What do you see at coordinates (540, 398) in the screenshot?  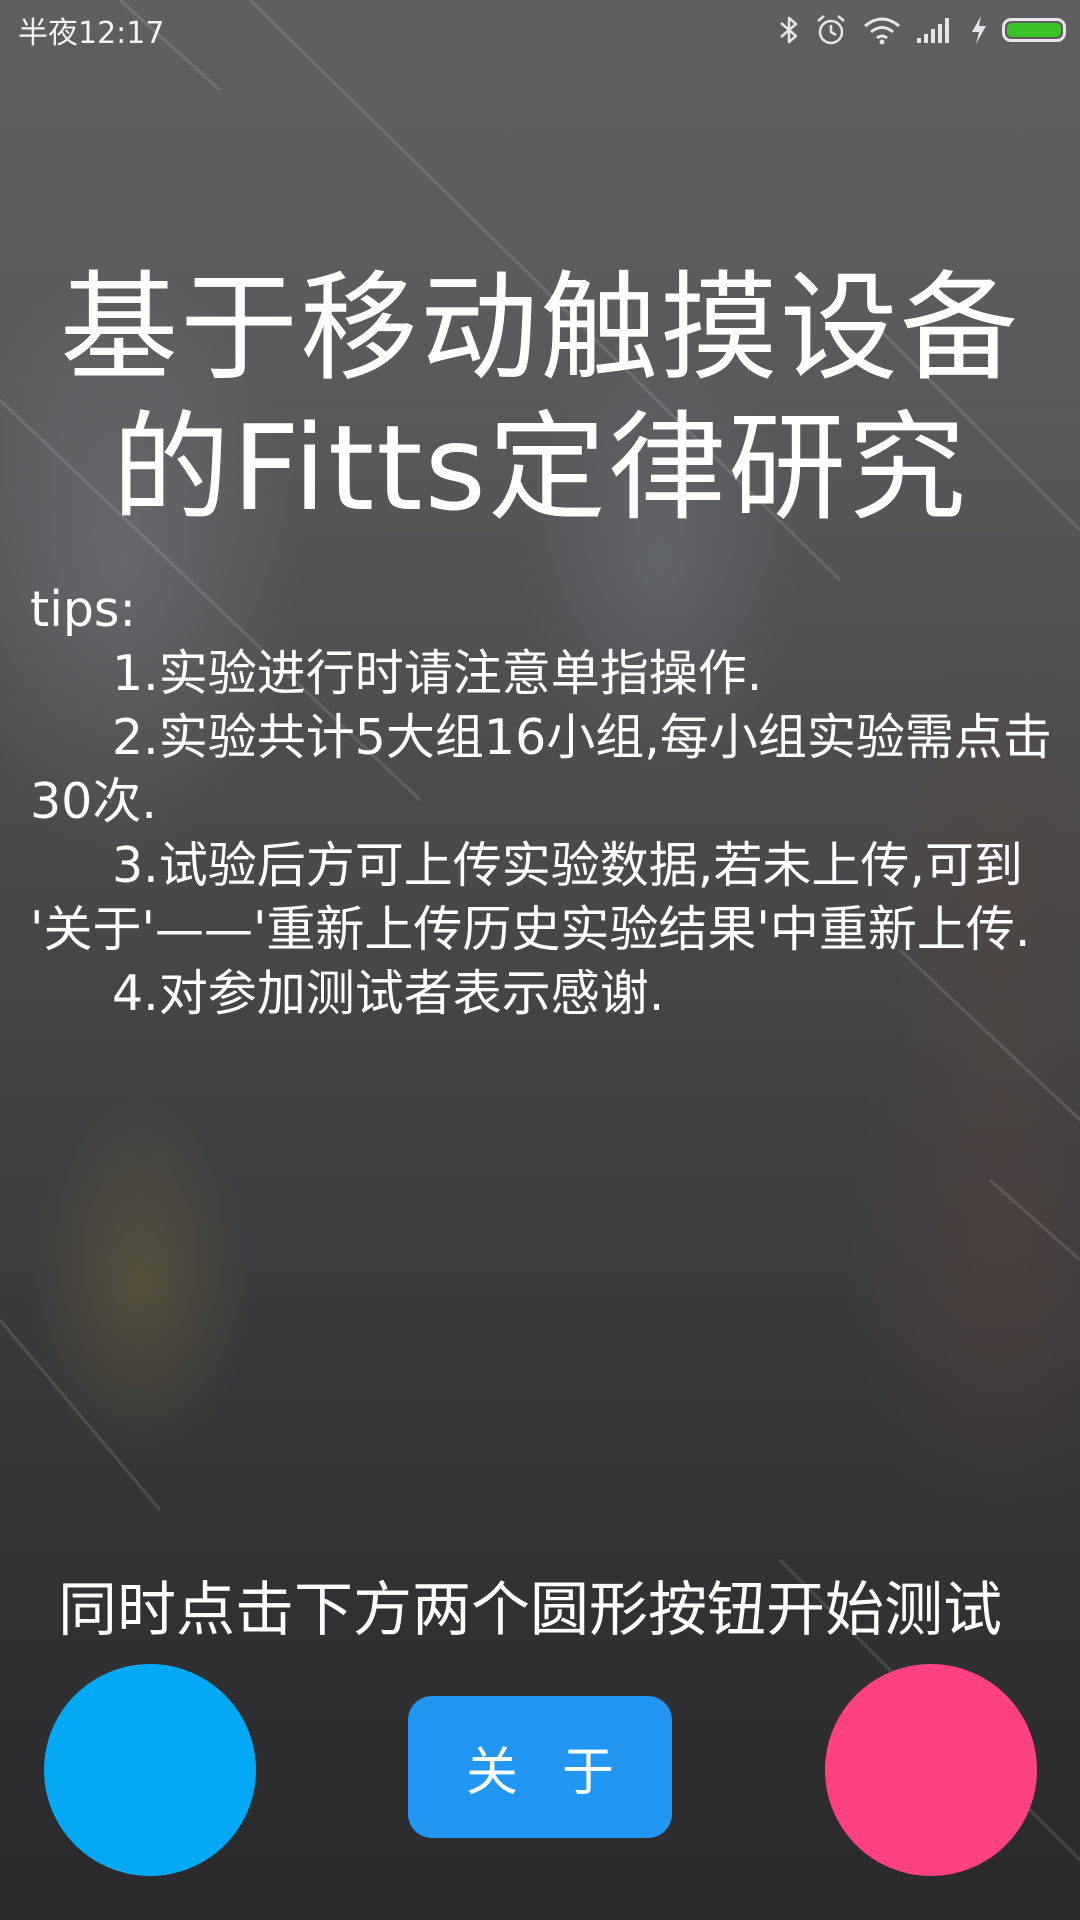 I see `page-title: 基于移动触摸设备 的Fitts定律研究` at bounding box center [540, 398].